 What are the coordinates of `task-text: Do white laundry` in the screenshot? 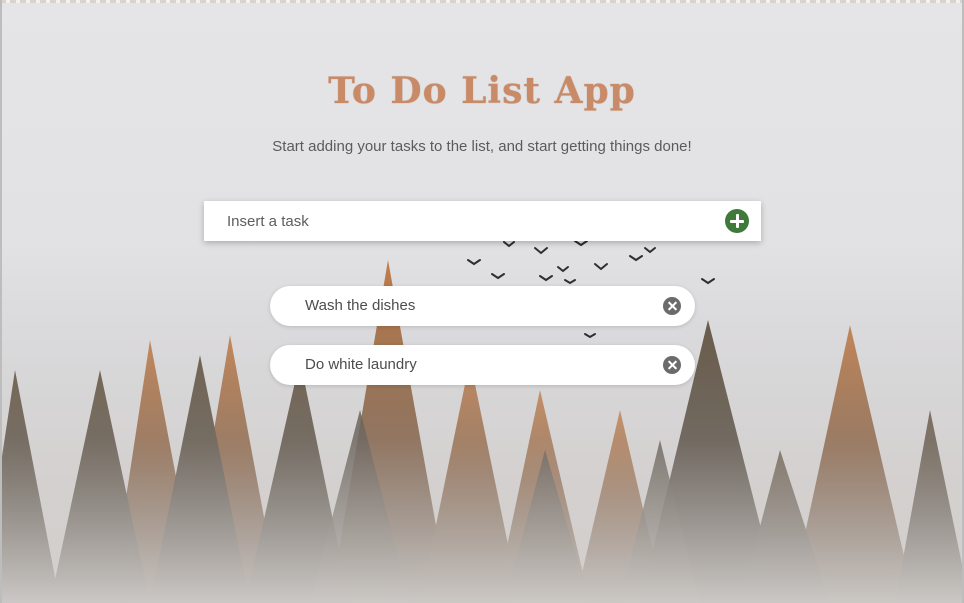 It's located at (361, 364).